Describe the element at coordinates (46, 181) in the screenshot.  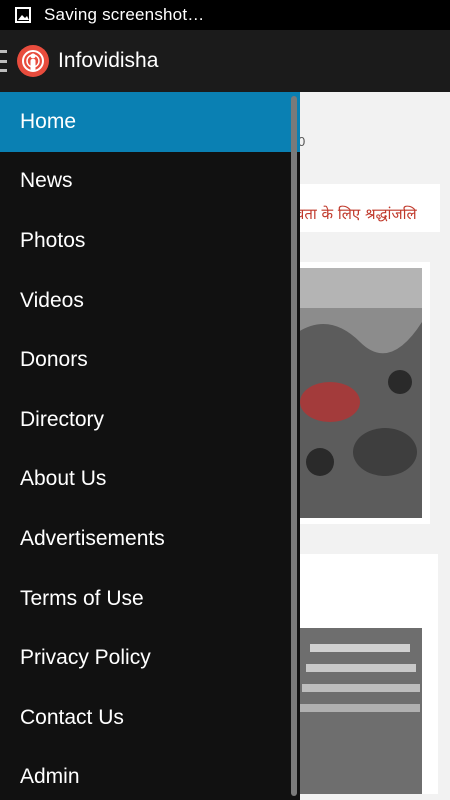
I see `drawer-item-label: News` at that location.